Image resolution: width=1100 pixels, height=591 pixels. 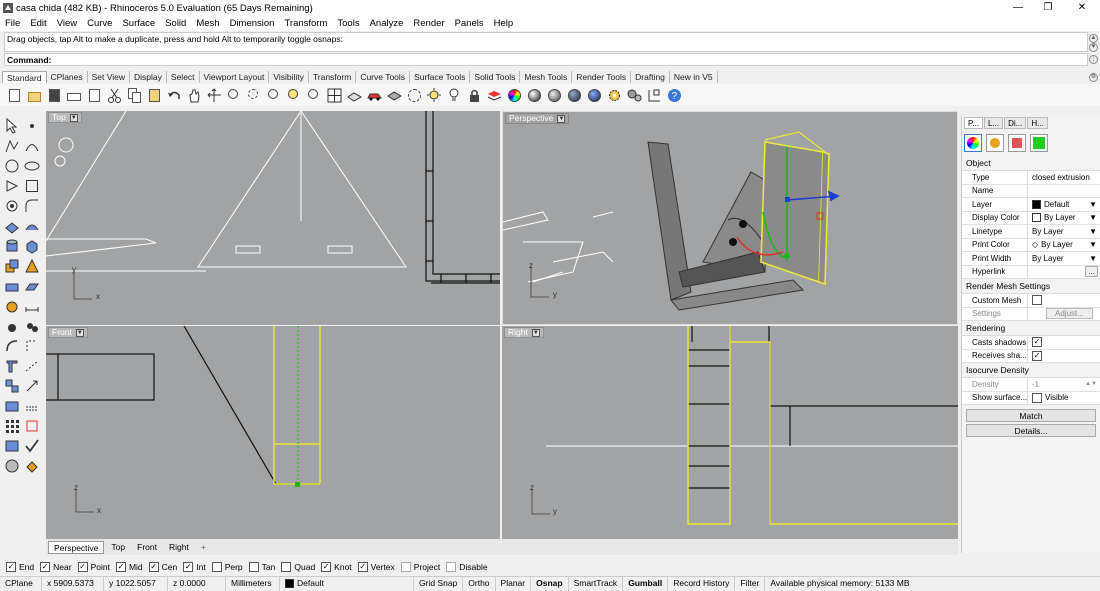 I want to click on tab-transform: Transform, so click(x=333, y=77).